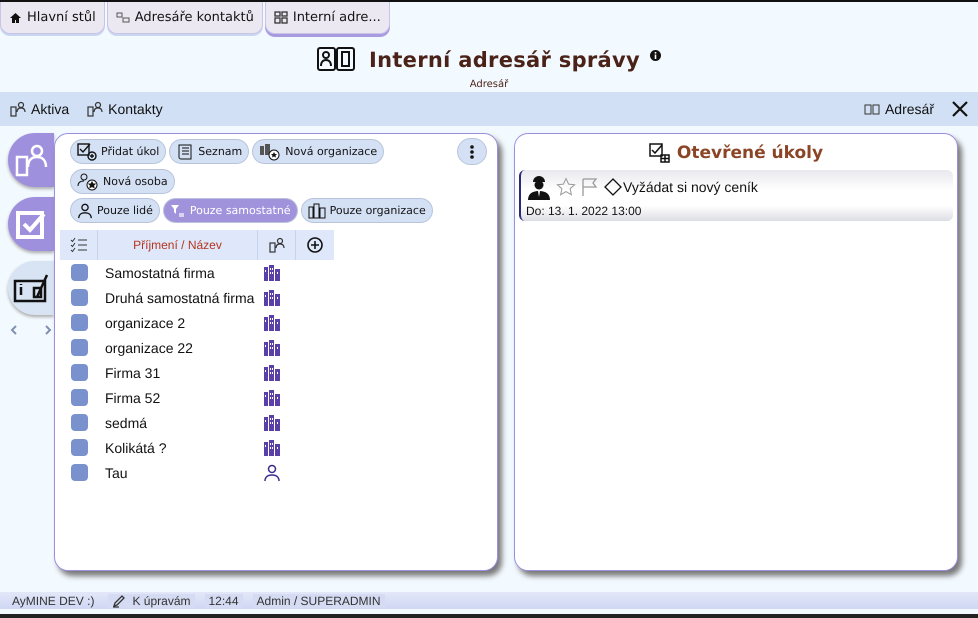  Describe the element at coordinates (209, 151) in the screenshot. I see `action-button: Seznam` at that location.